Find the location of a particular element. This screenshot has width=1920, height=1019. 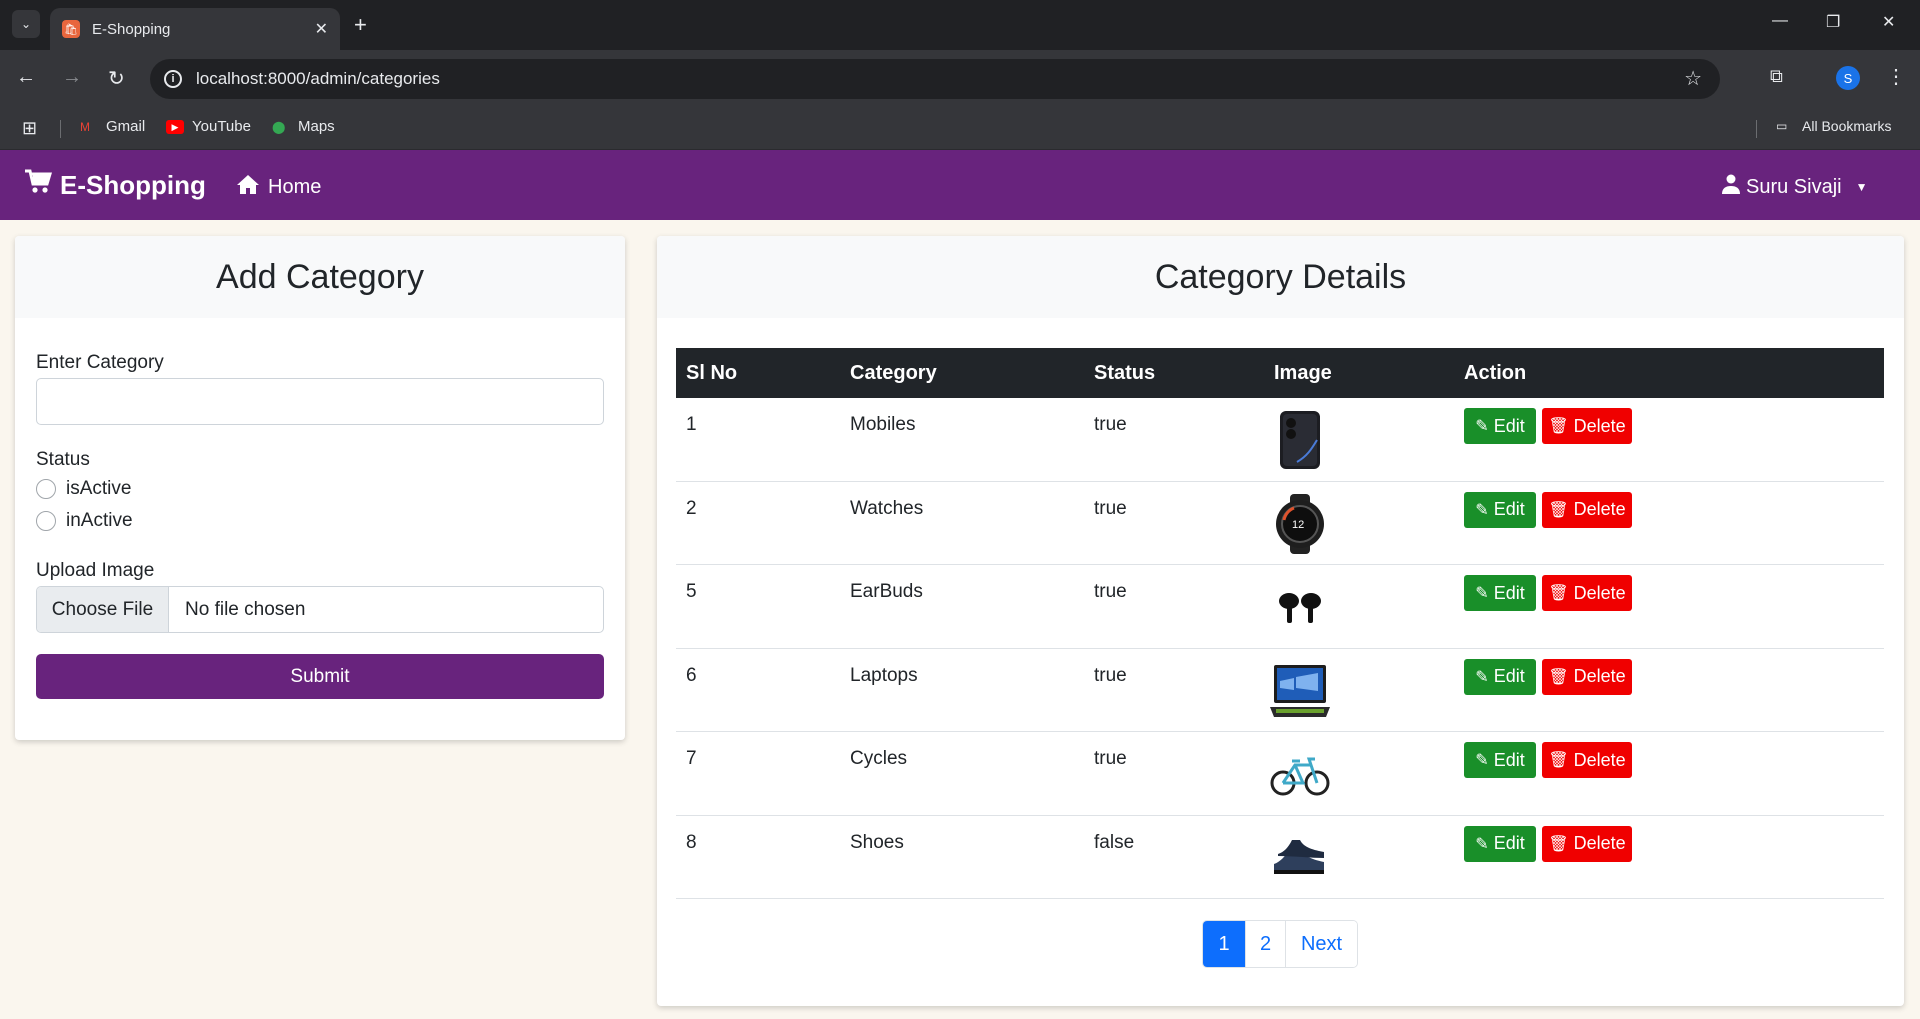

bookmark-star-icon: ☆ is located at coordinates (1693, 78).